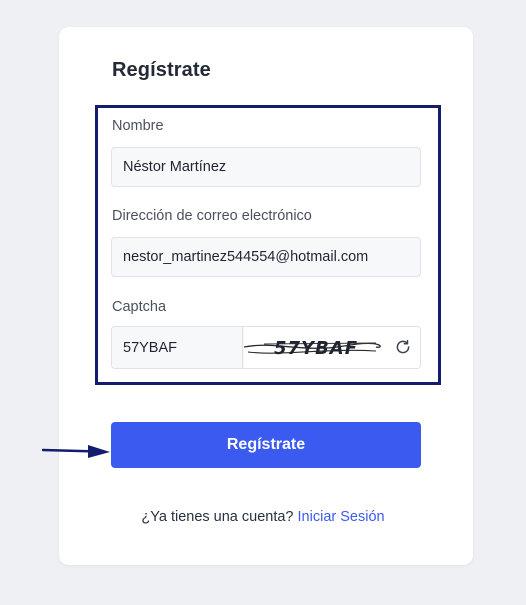 This screenshot has width=526, height=605. I want to click on captcha-label: Captcha, so click(139, 307).